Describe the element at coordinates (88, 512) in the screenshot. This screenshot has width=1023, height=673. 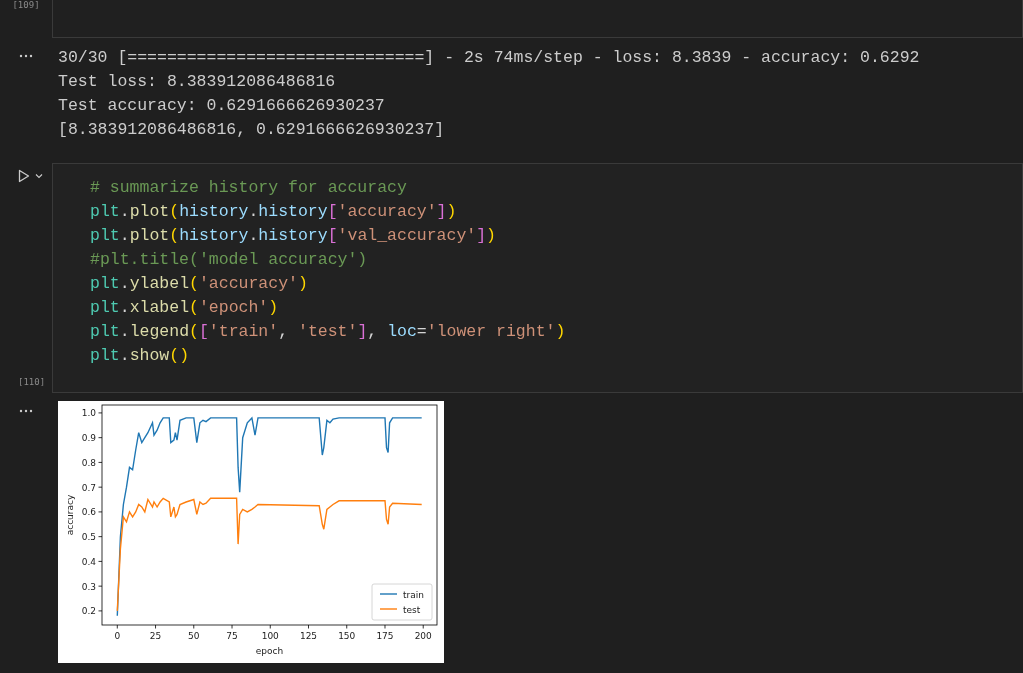
I see `tick-label: 0.6` at that location.